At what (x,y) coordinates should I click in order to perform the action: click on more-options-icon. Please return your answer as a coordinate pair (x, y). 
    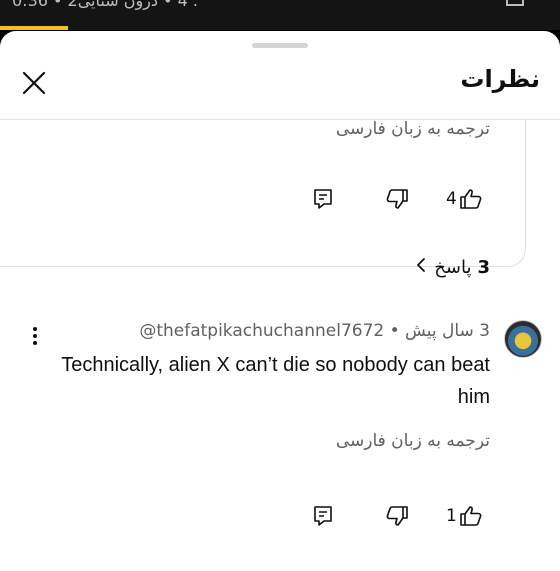
    Looking at the image, I should click on (35, 339).